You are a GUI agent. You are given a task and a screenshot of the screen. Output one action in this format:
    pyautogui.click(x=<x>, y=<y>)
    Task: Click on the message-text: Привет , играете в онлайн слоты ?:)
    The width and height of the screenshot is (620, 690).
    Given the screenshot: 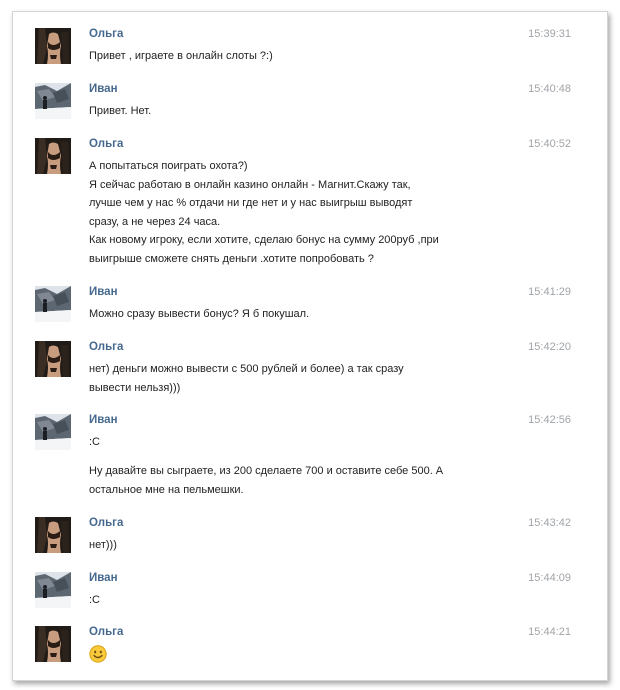 What is the action you would take?
    pyautogui.click(x=181, y=56)
    